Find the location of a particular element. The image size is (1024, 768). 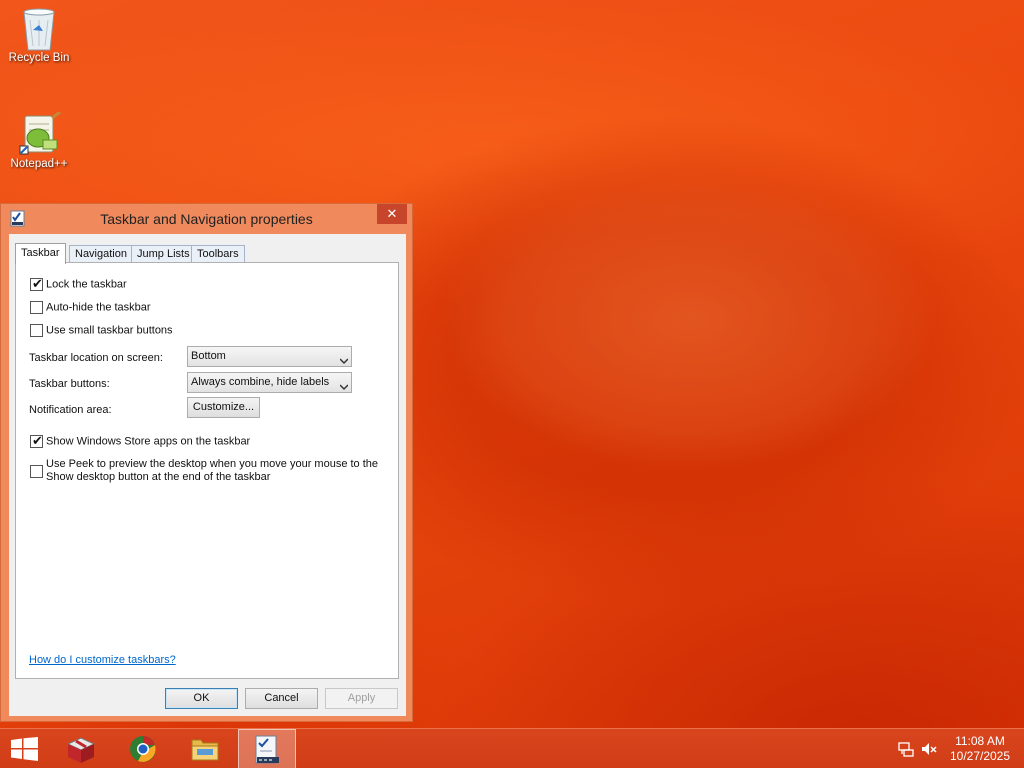

start-button is located at coordinates (24, 748).